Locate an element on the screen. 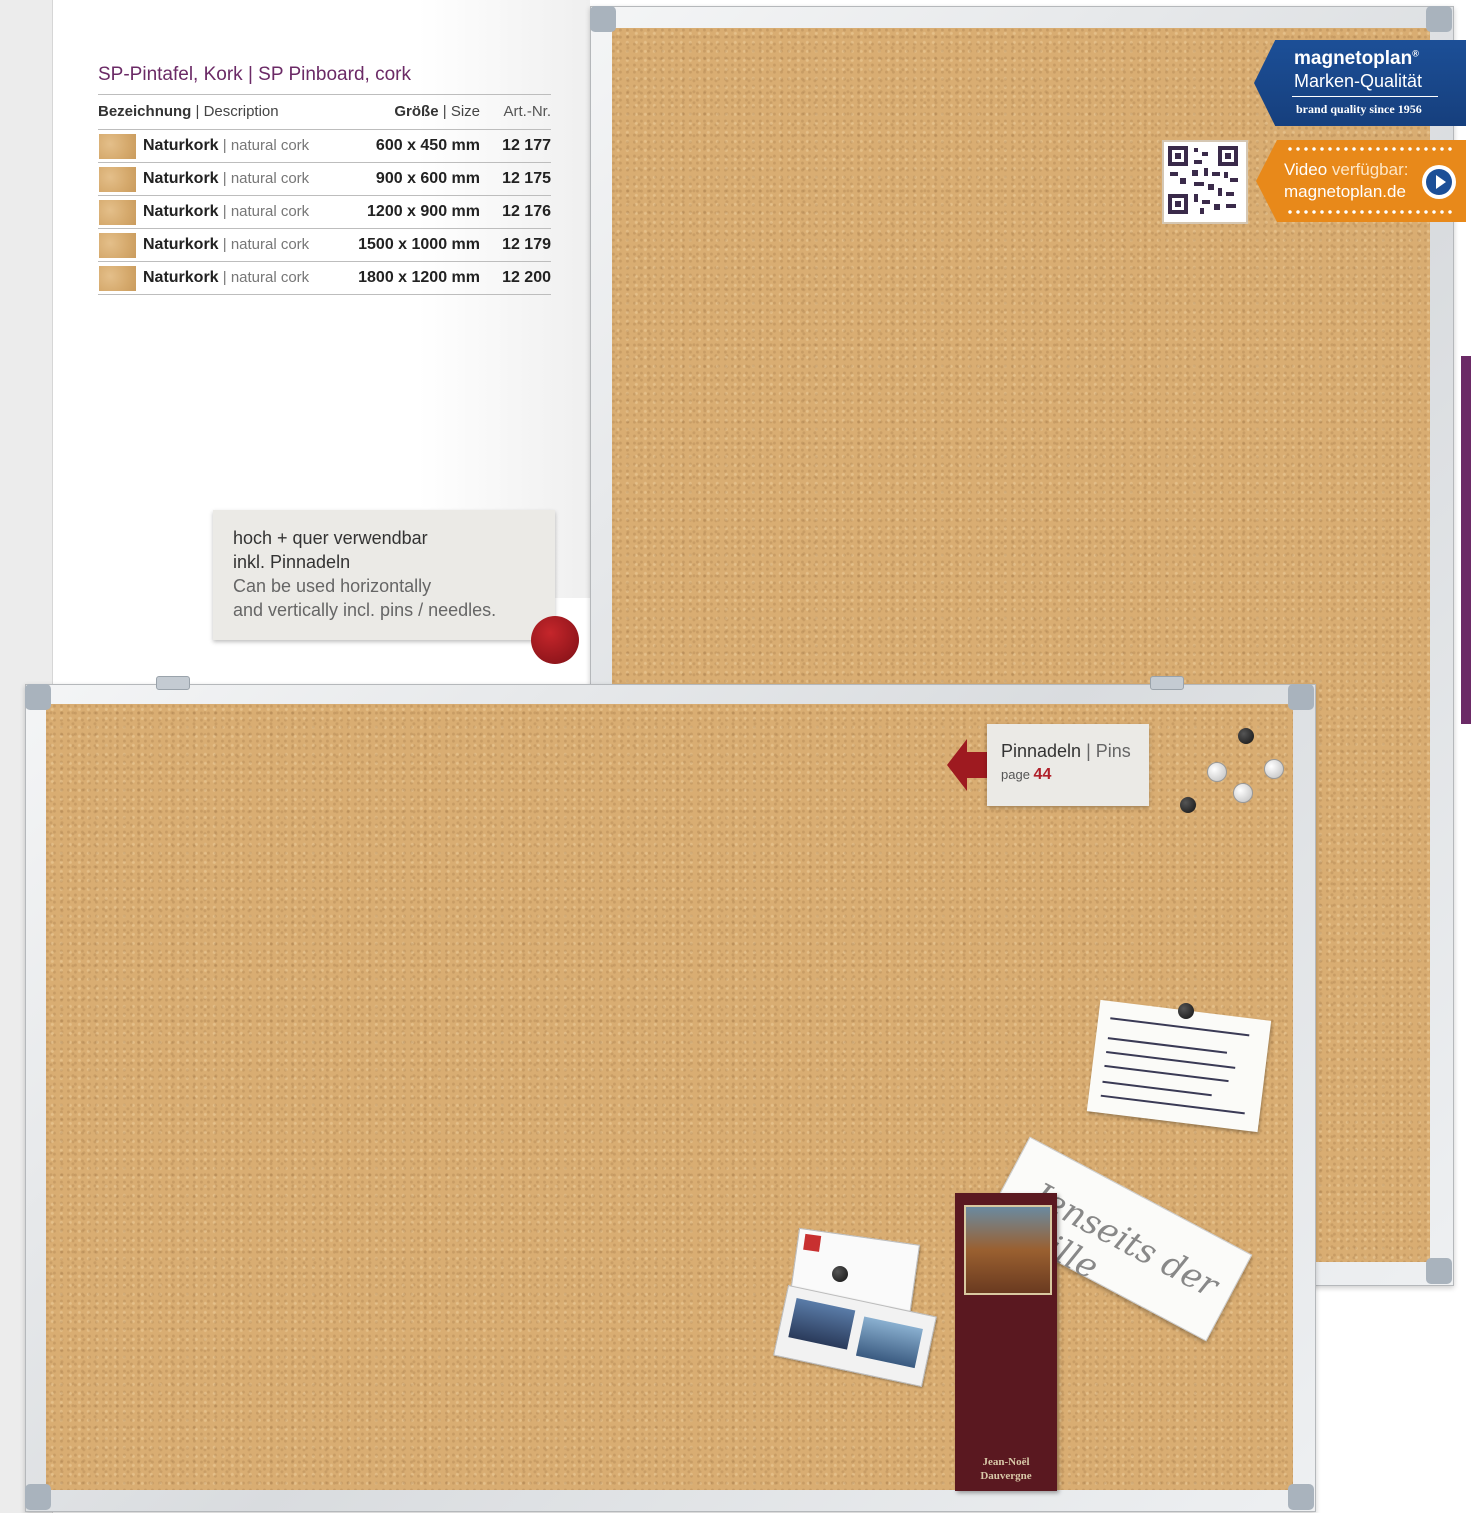  header-article-number: Art.-Nr. is located at coordinates (527, 111).